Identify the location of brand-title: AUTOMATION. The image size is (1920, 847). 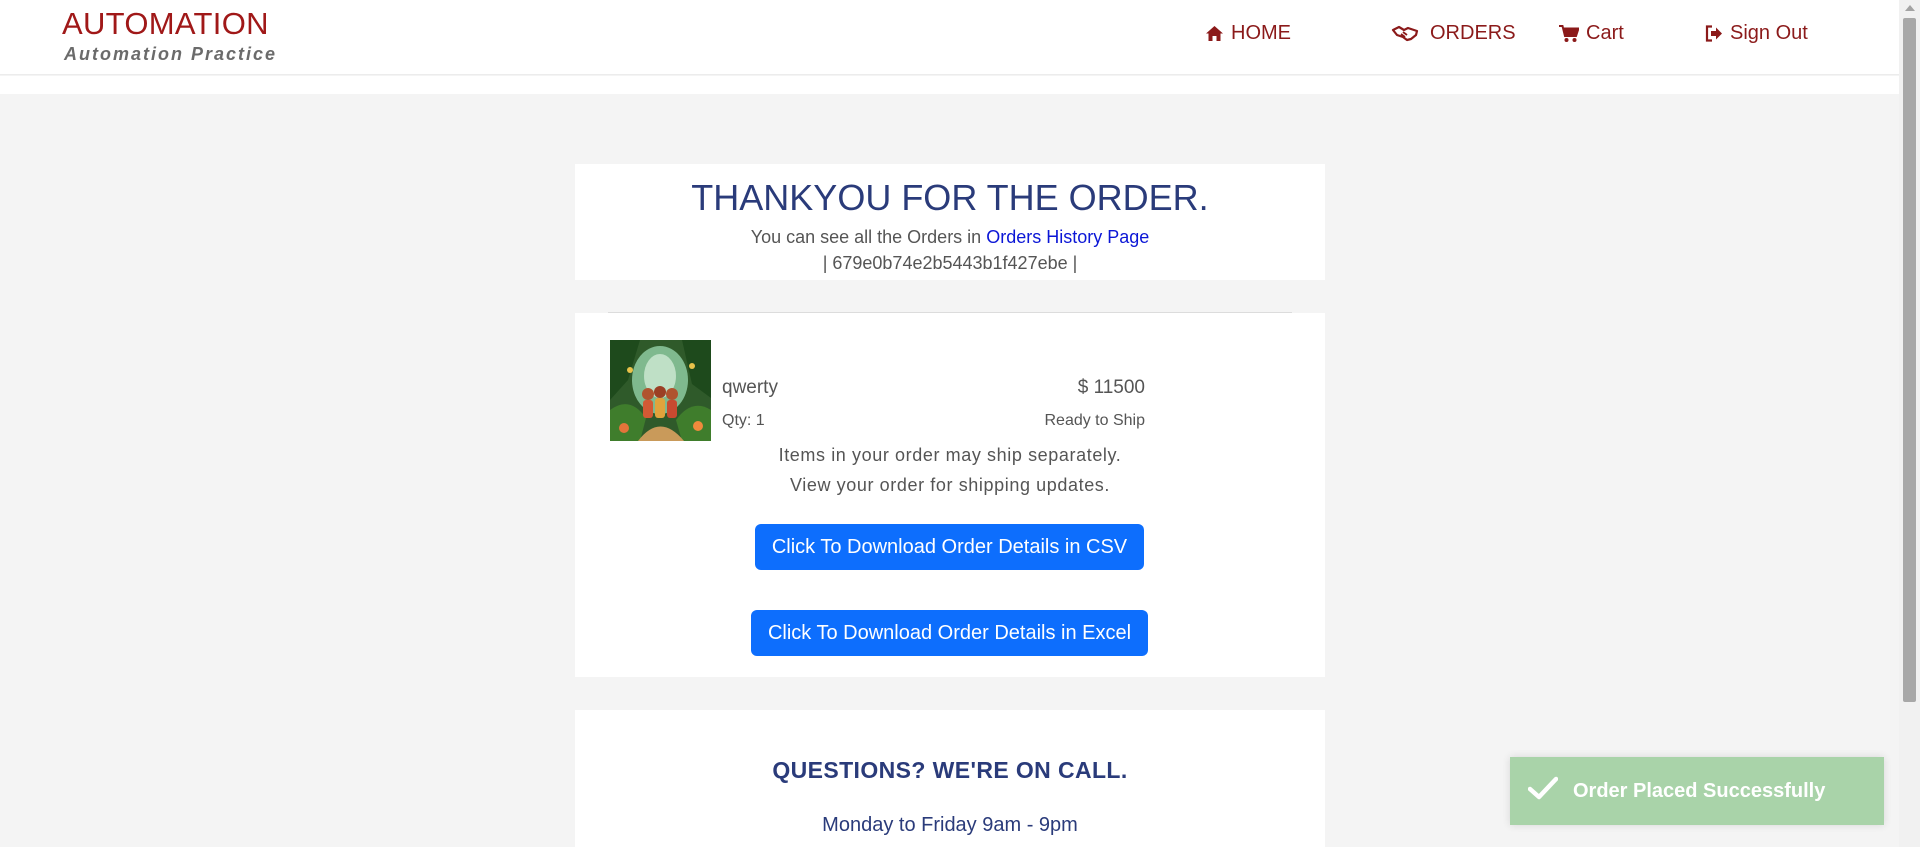
(165, 24).